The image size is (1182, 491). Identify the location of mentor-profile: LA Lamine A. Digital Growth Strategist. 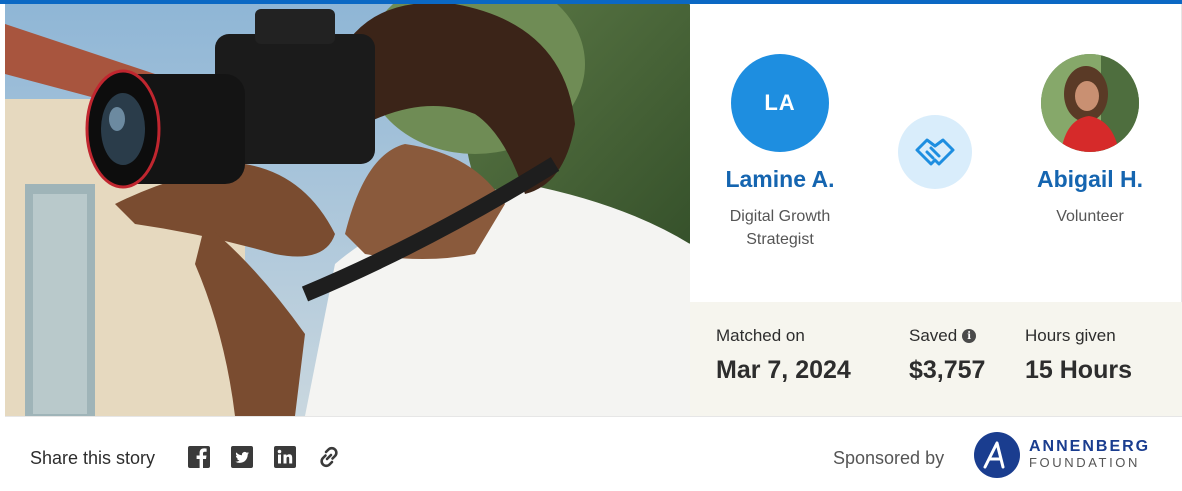
(780, 152).